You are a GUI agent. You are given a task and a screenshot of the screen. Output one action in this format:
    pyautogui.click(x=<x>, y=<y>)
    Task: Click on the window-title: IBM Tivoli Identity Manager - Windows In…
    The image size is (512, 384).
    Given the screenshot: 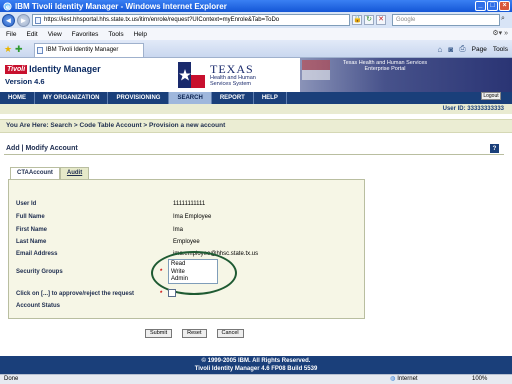 What is the action you would take?
    pyautogui.click(x=121, y=6)
    